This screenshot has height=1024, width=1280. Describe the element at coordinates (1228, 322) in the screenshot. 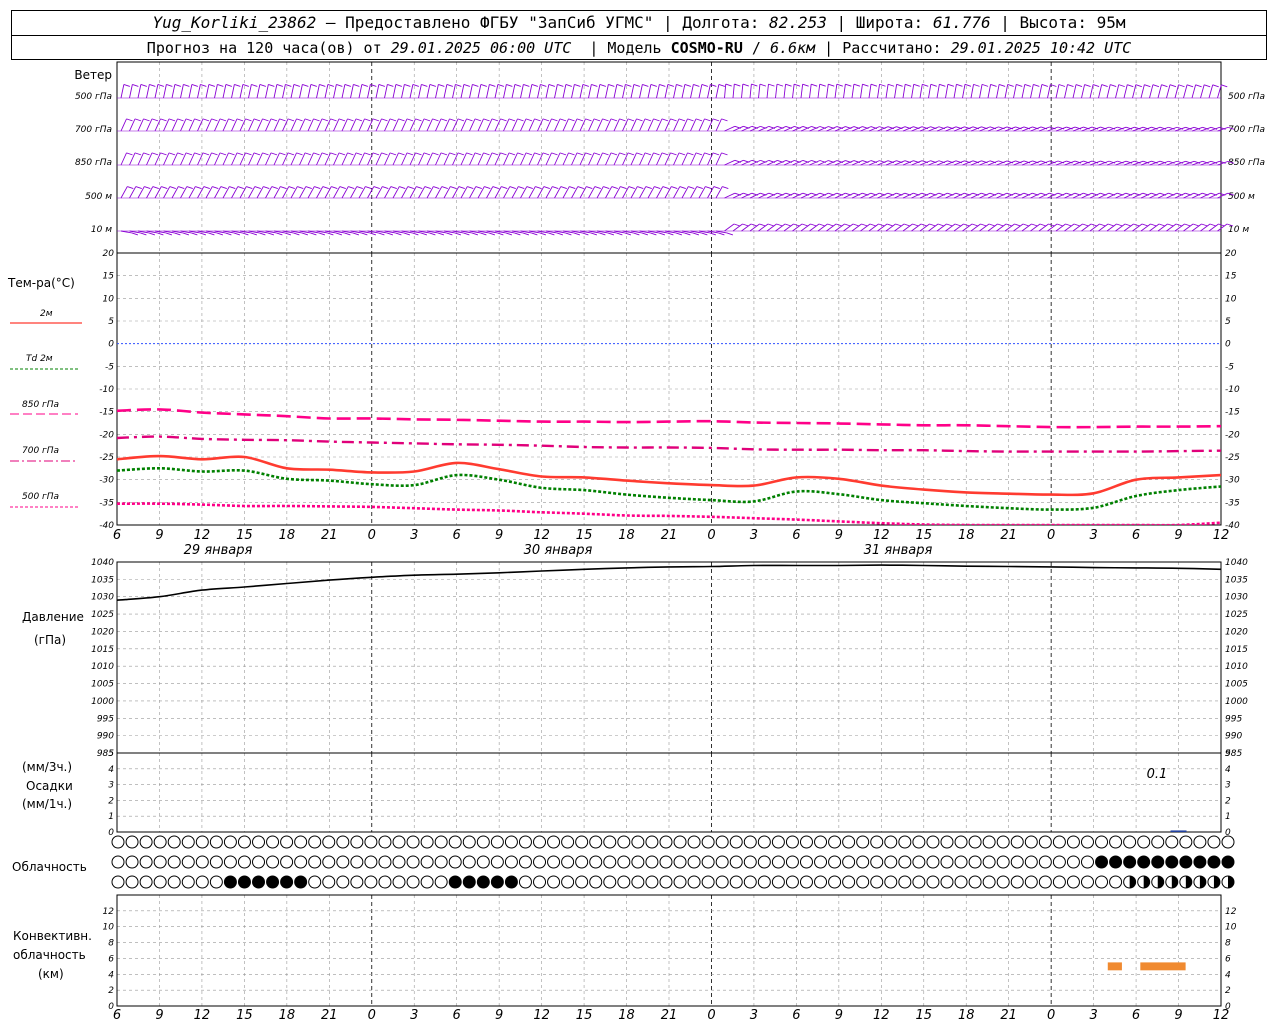

I see `temp-tick-right: 5` at that location.